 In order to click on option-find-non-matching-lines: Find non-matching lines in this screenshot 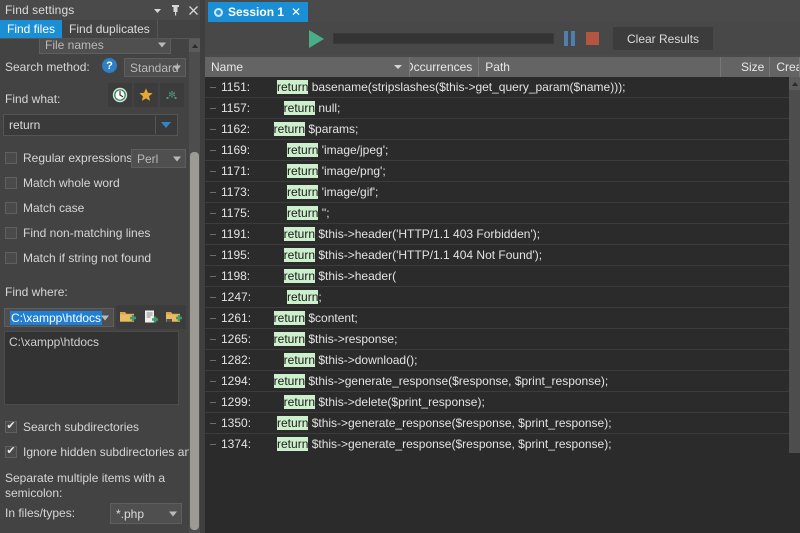, I will do `click(77, 233)`.